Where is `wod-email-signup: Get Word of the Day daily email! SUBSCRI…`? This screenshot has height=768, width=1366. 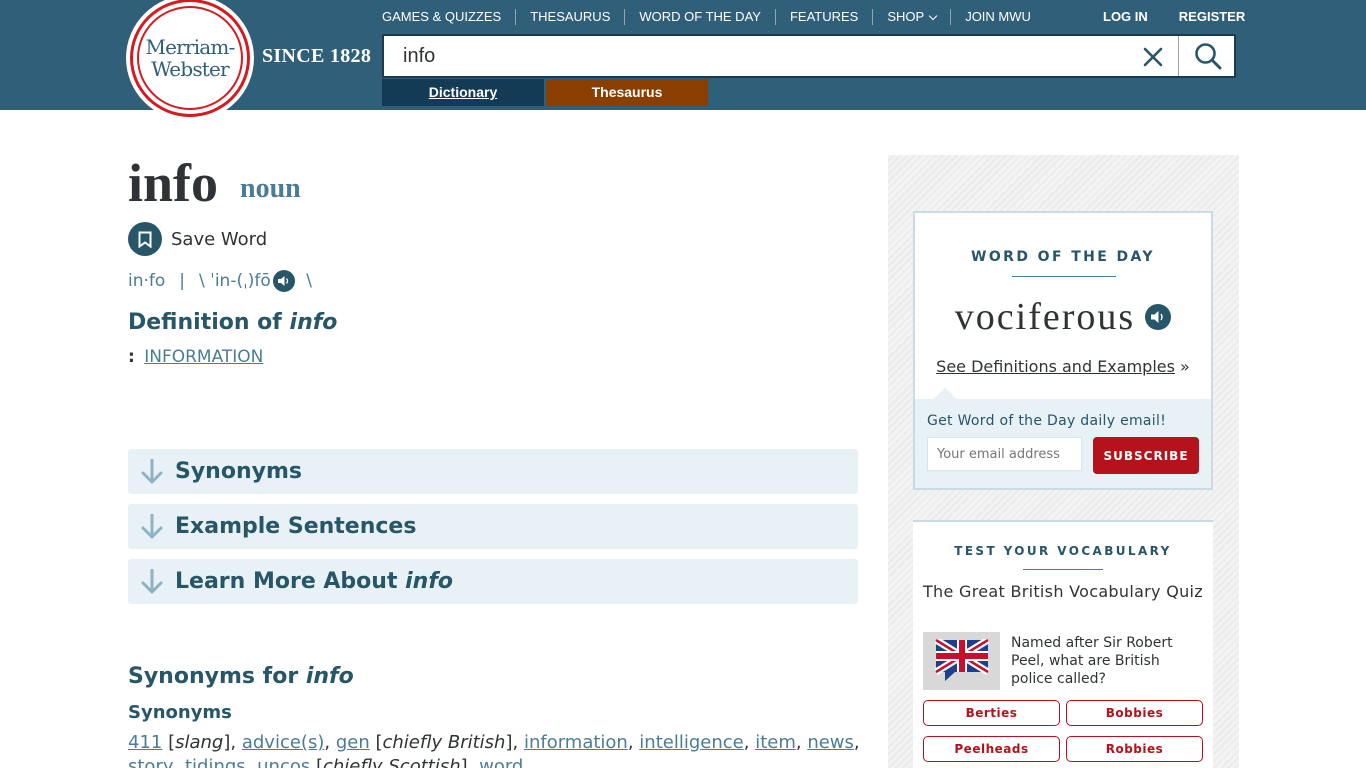 wod-email-signup: Get Word of the Day daily email! SUBSCRI… is located at coordinates (1063, 437).